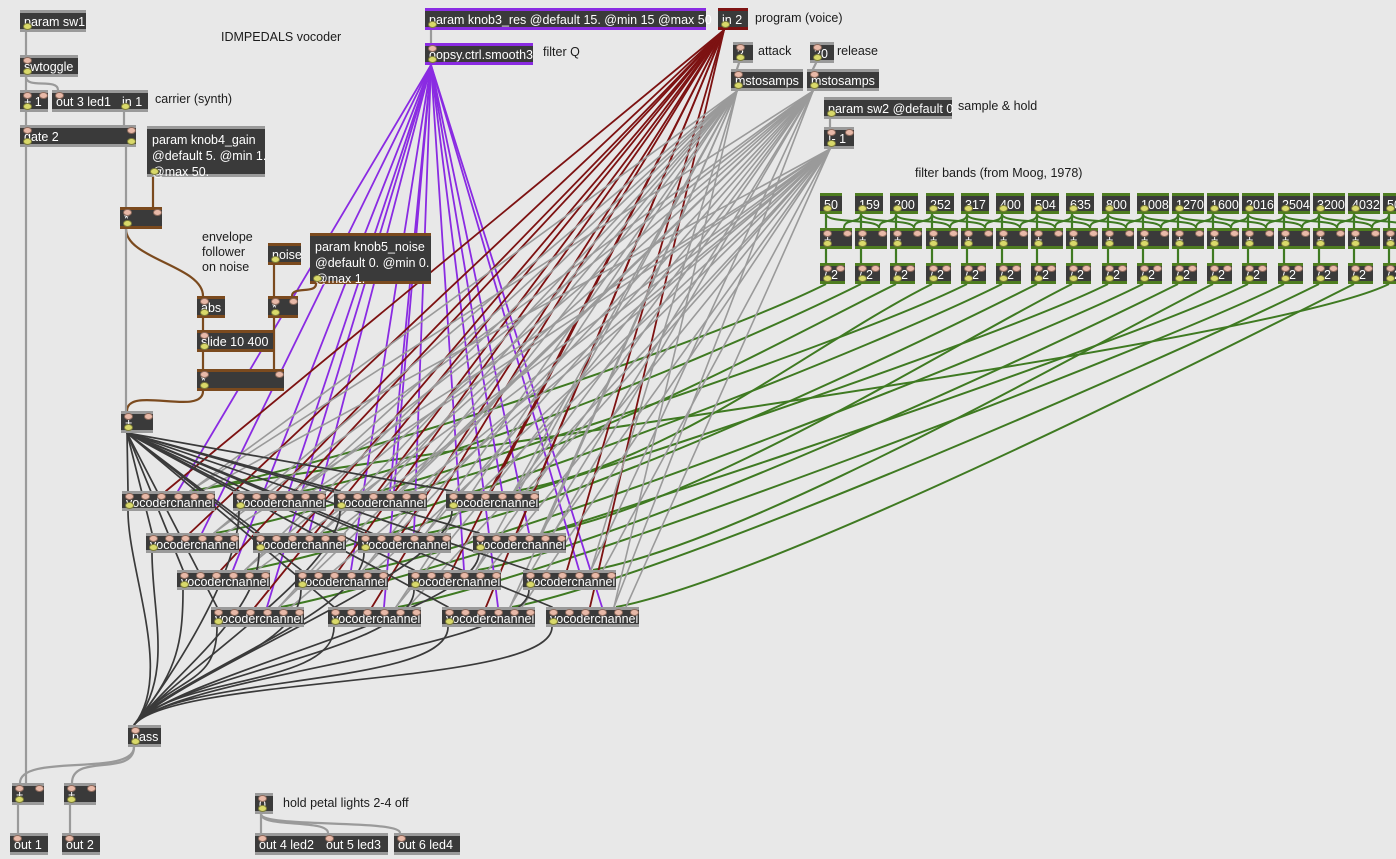 The width and height of the screenshot is (1396, 859). Describe the element at coordinates (1223, 203) in the screenshot. I see `filter-band-freq-1600: 1600` at that location.